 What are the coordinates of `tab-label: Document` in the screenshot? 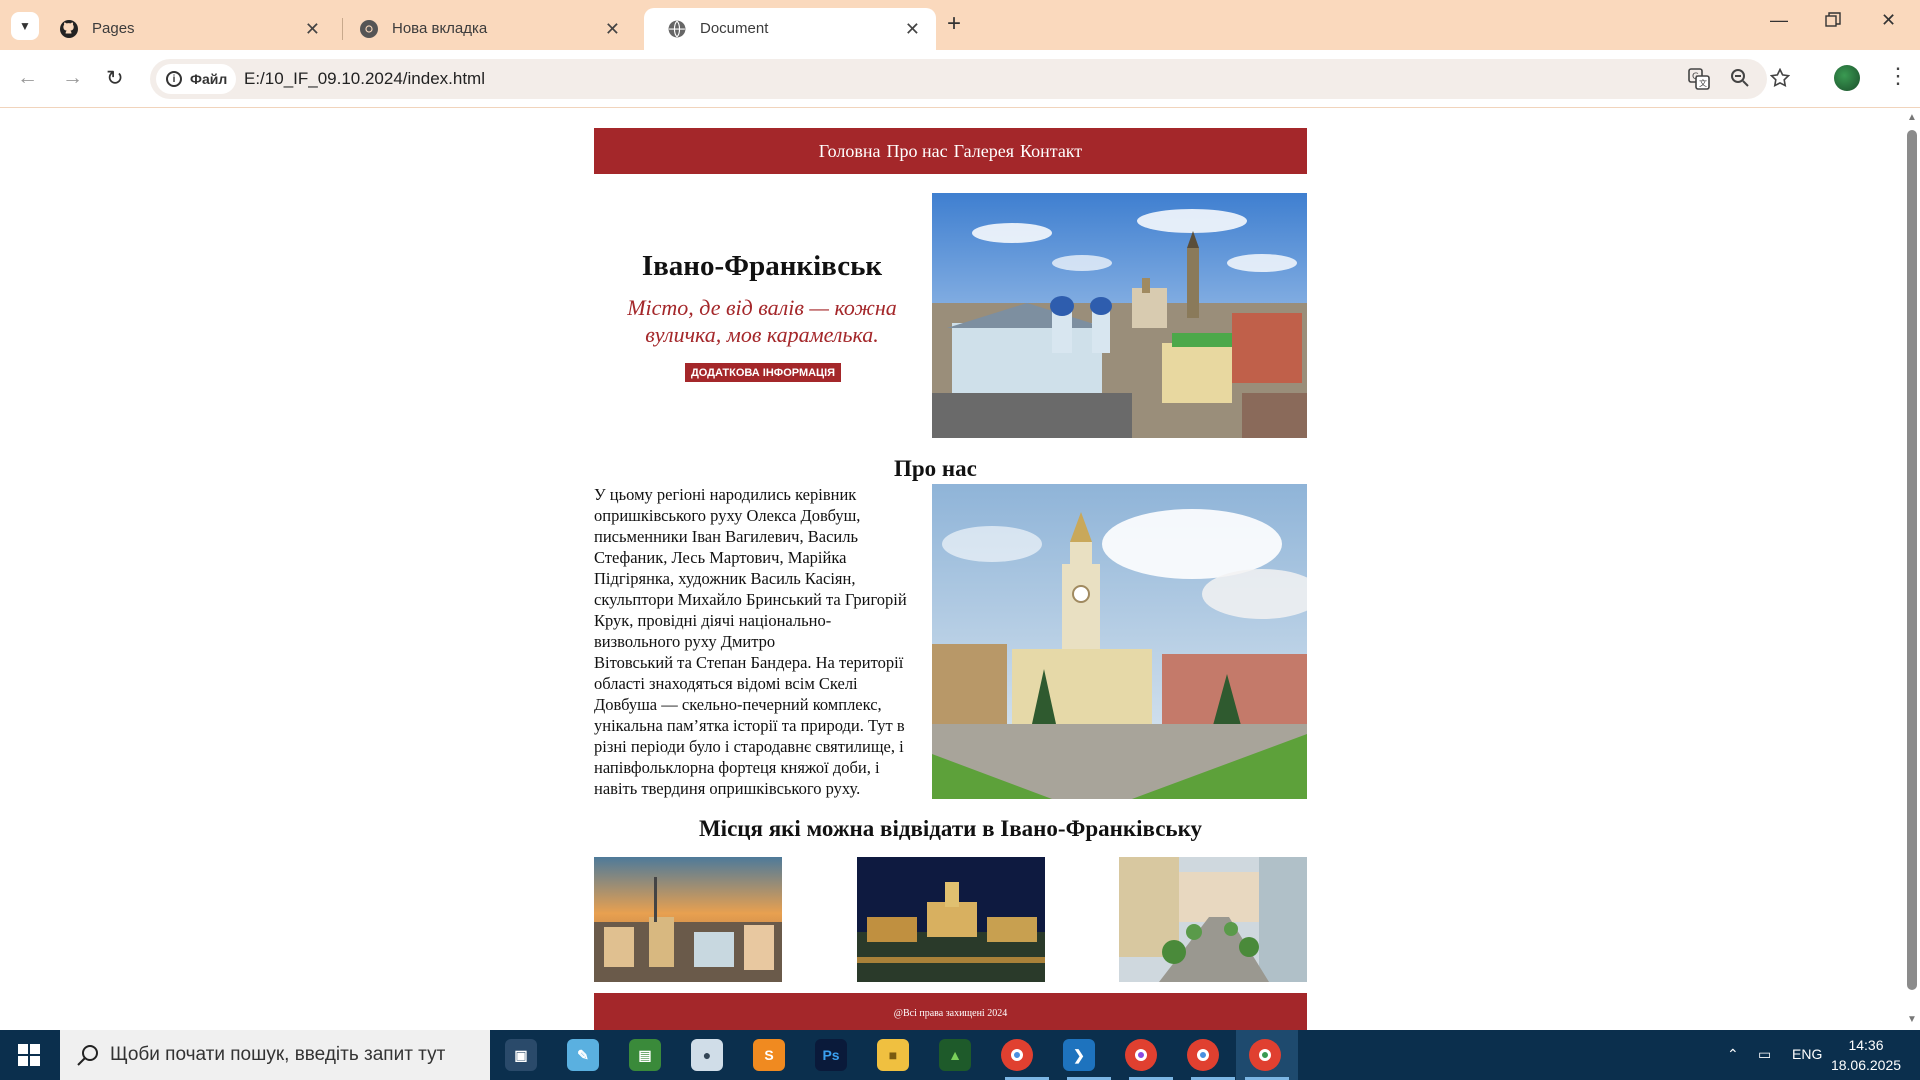 It's located at (734, 28).